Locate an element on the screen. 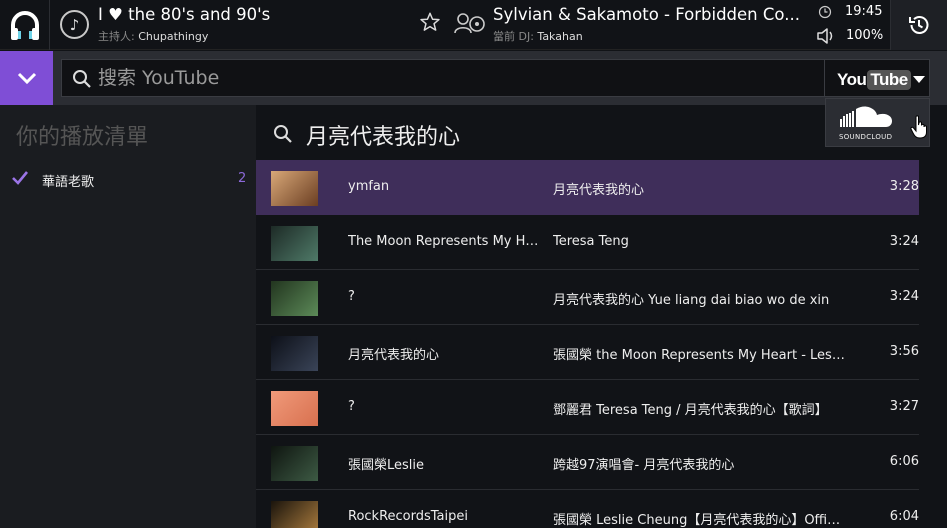 This screenshot has height=528, width=947. room-host: 主持人: Chupathingy is located at coordinates (153, 36).